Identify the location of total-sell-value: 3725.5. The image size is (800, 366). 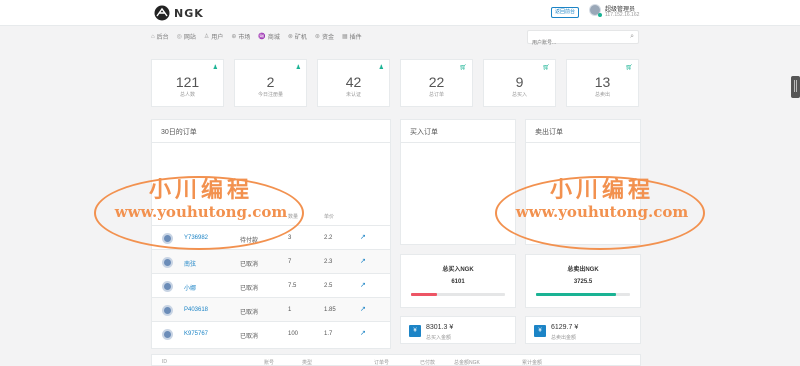
(583, 282).